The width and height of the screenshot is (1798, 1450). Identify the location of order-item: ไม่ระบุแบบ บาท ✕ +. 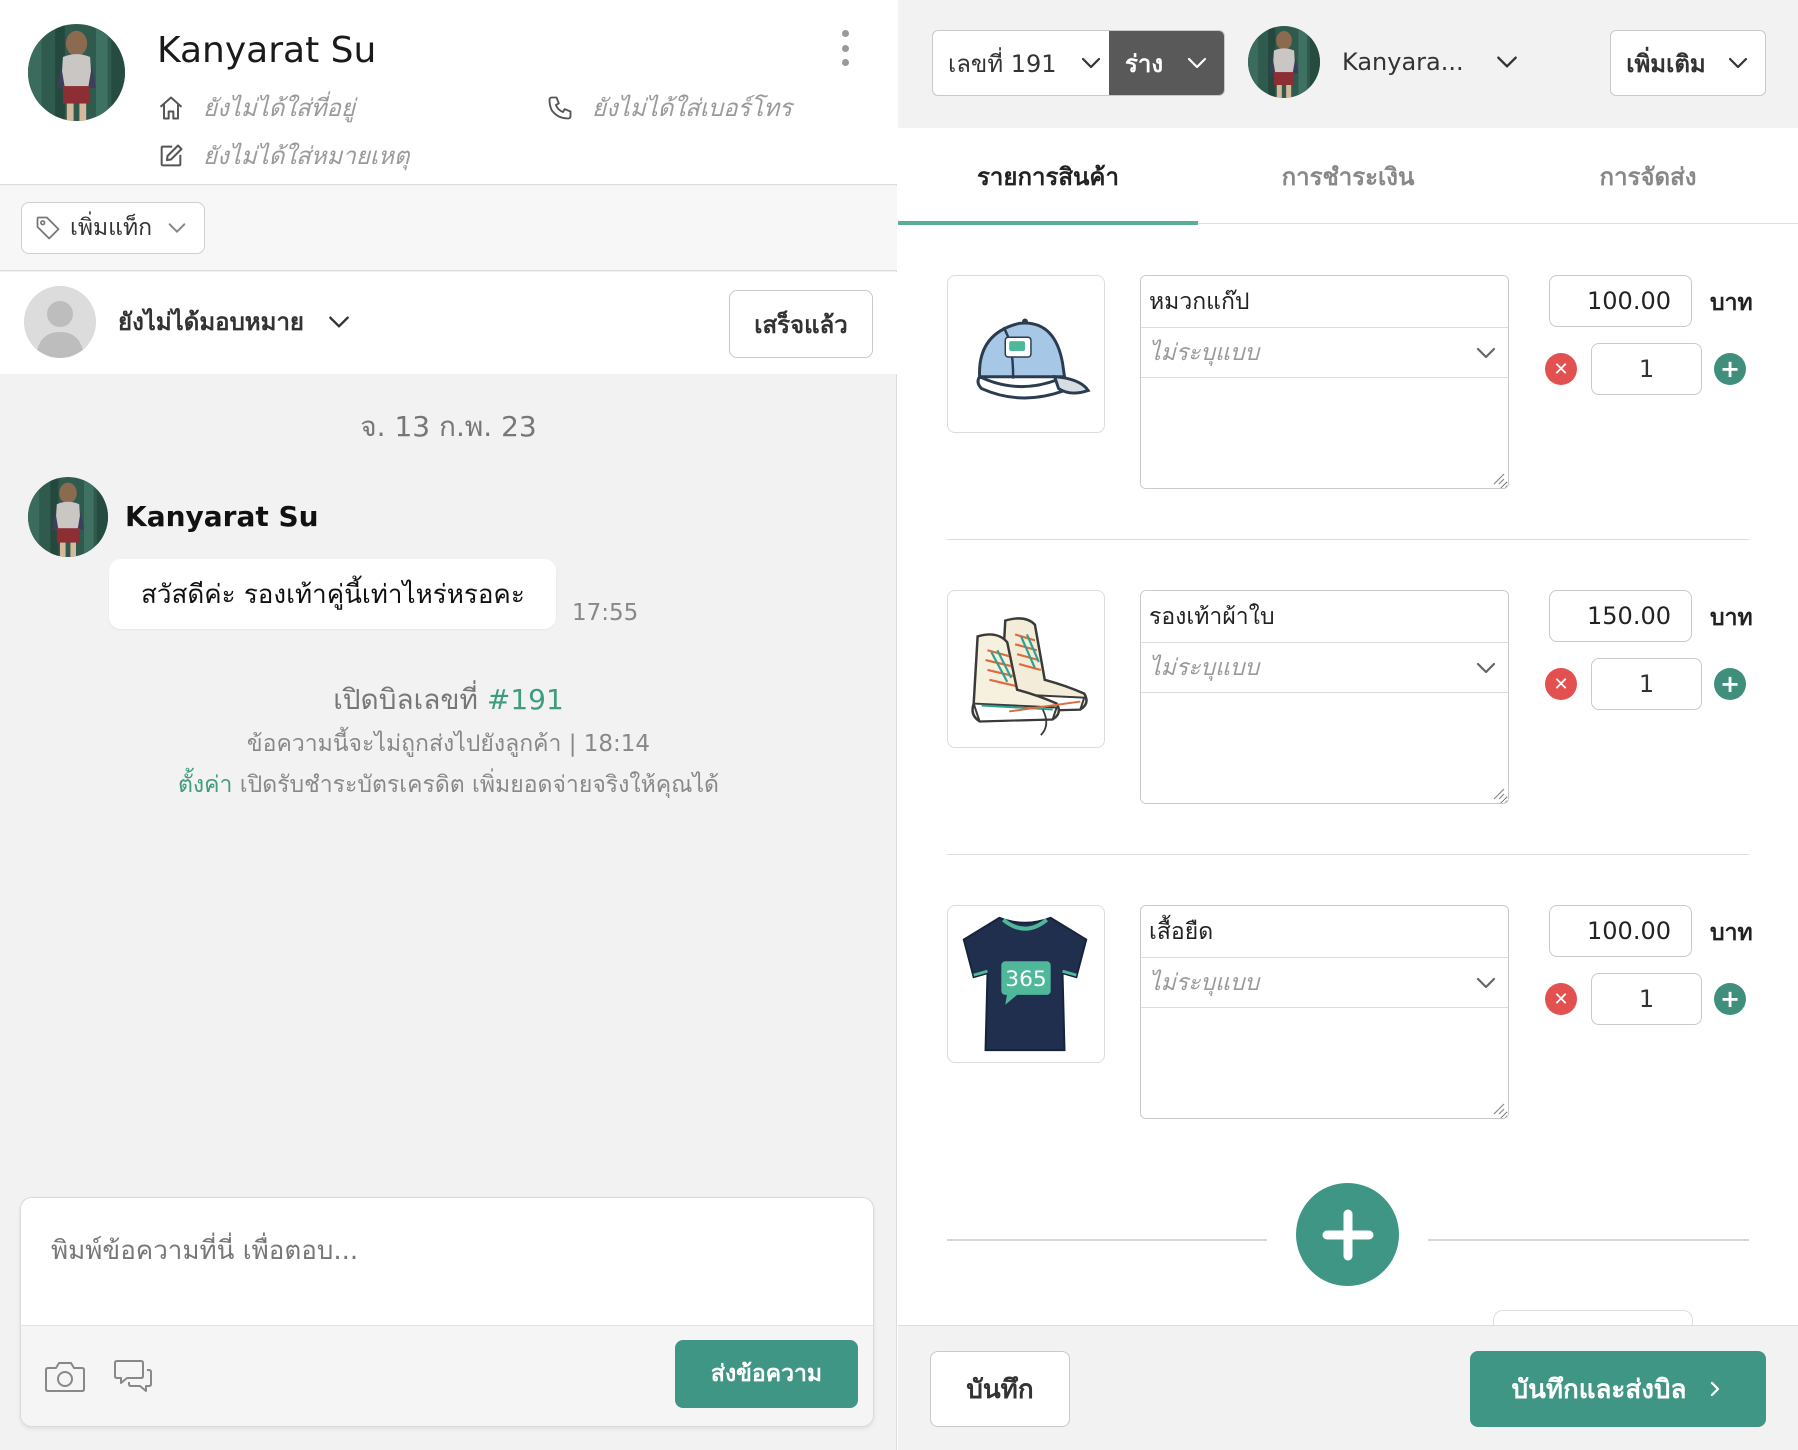
(1348, 700).